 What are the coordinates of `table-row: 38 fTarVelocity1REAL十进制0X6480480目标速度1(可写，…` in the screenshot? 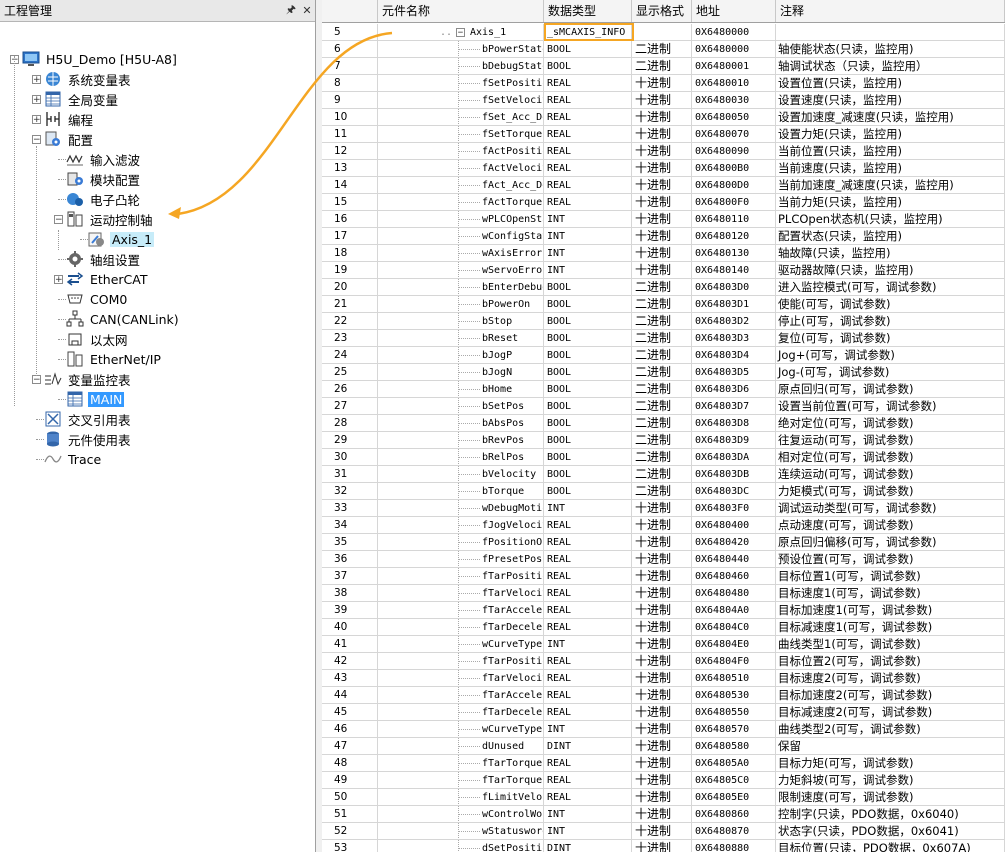 It's located at (663, 593).